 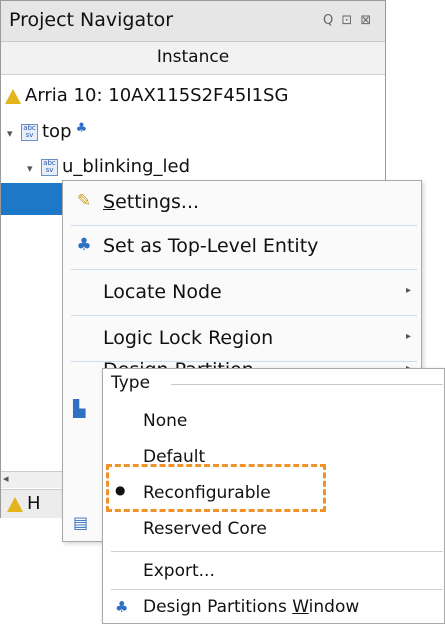 I want to click on menu-item-label: Locate Node, so click(x=162, y=292).